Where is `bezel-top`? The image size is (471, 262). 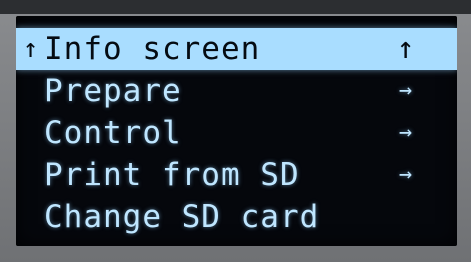
bezel-top is located at coordinates (235, 7).